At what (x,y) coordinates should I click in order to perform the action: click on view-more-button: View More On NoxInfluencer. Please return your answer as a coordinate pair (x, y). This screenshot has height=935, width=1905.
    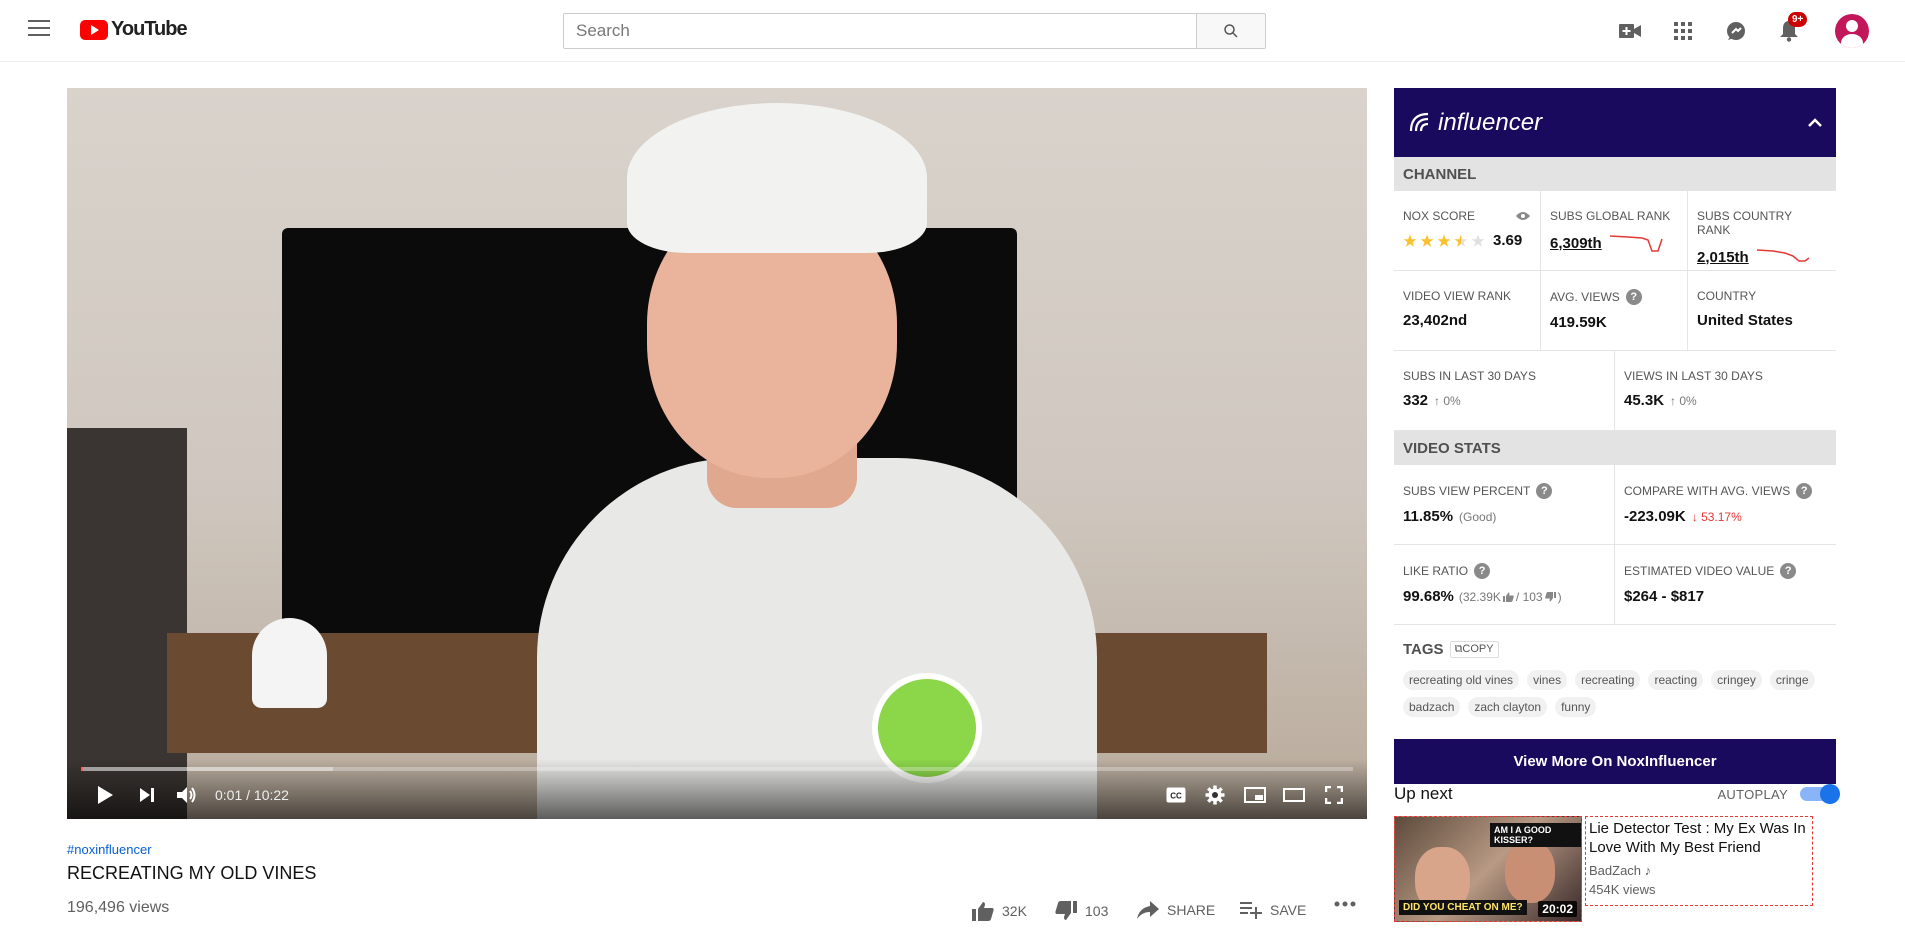
    Looking at the image, I should click on (1615, 761).